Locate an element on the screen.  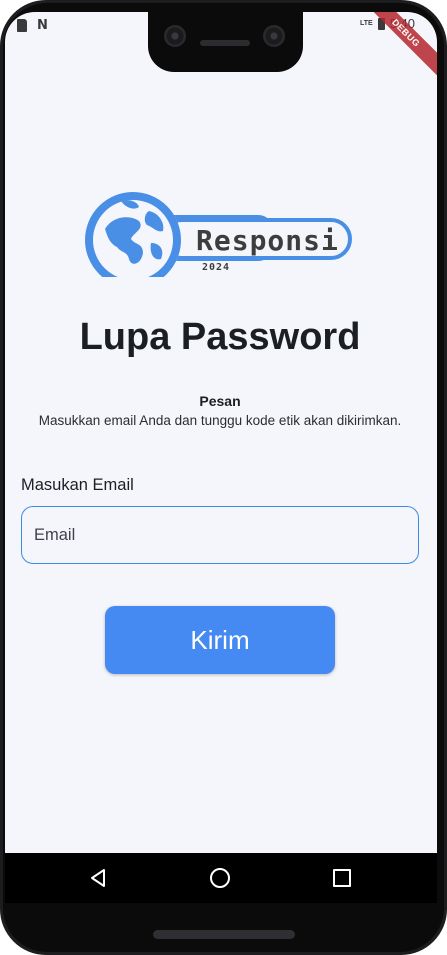
message-title: Pesan is located at coordinates (220, 401).